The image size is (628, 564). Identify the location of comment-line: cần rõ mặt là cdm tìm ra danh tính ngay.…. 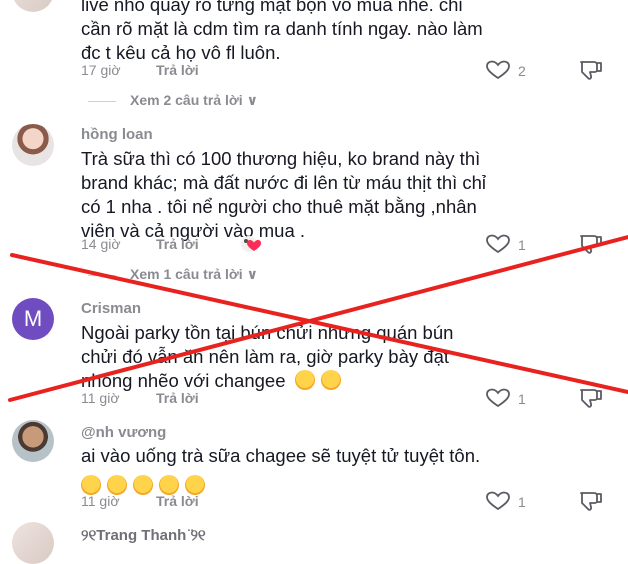
(282, 28).